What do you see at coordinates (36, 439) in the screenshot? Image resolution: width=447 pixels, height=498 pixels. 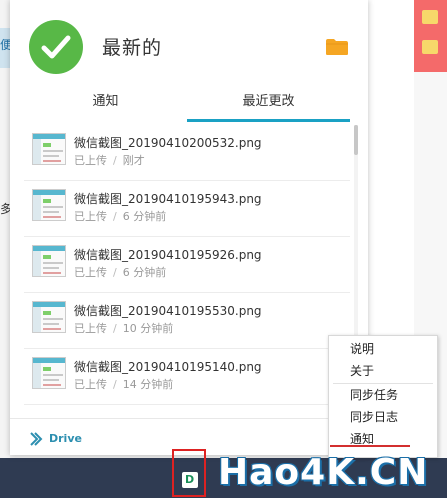 I see `drive-icon` at bounding box center [36, 439].